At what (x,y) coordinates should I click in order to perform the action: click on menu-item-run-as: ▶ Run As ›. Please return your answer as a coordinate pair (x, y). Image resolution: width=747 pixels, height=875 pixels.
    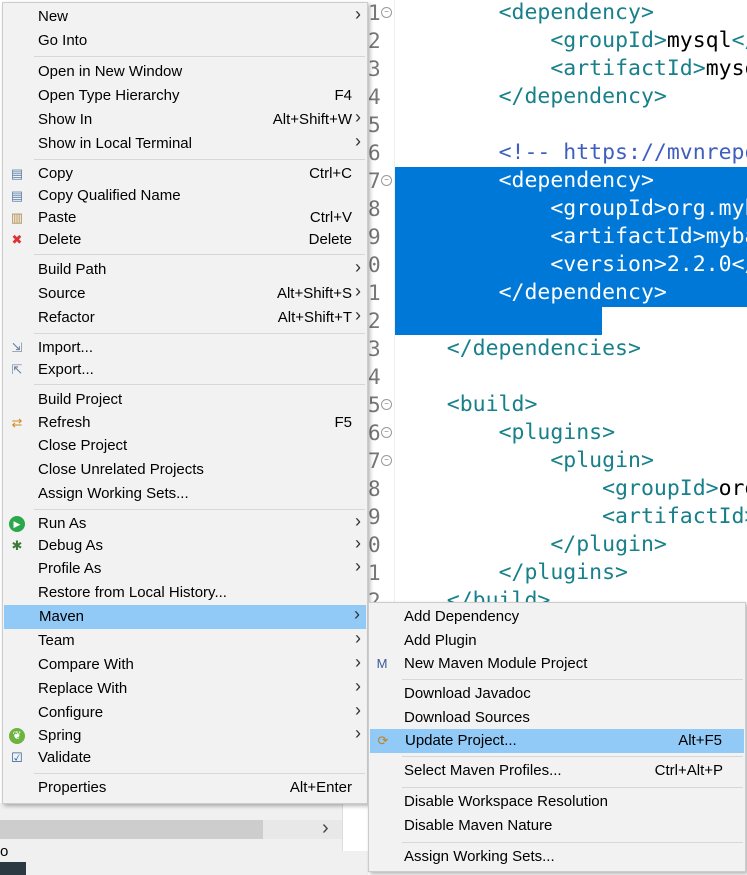
    Looking at the image, I should click on (185, 523).